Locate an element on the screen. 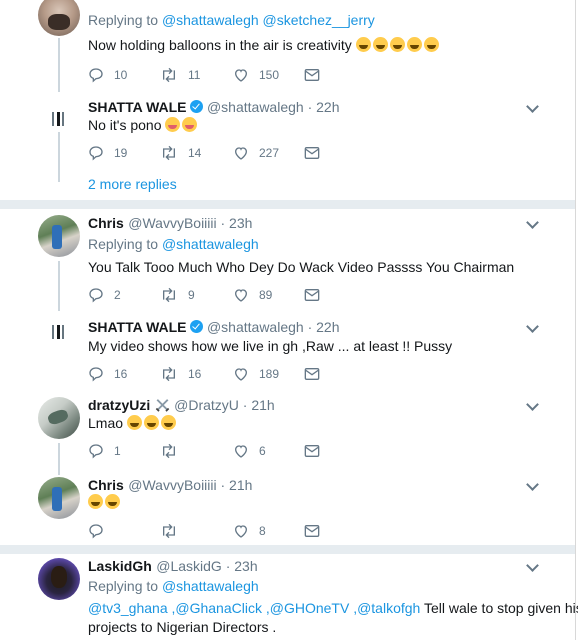  display-name: dratzyUzi is located at coordinates (119, 405).